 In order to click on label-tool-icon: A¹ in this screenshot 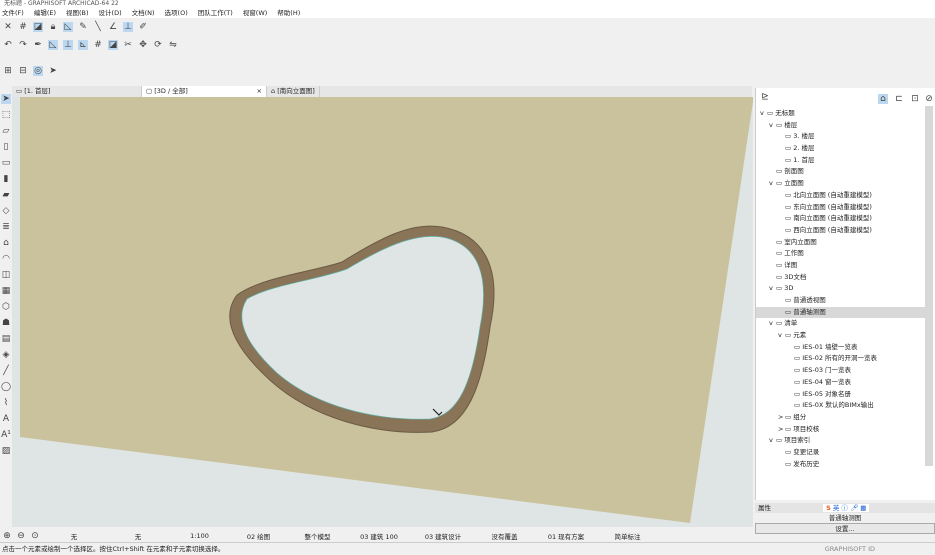, I will do `click(6, 435)`.